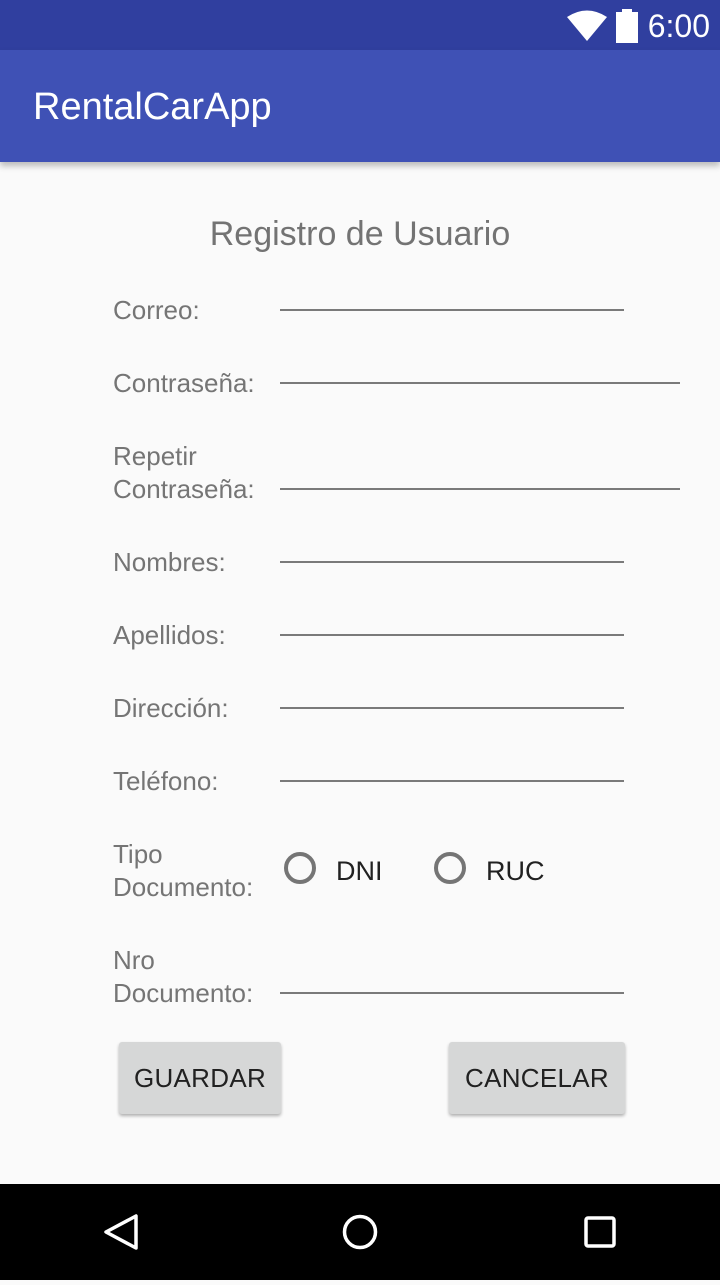 Image resolution: width=720 pixels, height=1285 pixels. Describe the element at coordinates (169, 562) in the screenshot. I see `first-names-label: Nombres:` at that location.